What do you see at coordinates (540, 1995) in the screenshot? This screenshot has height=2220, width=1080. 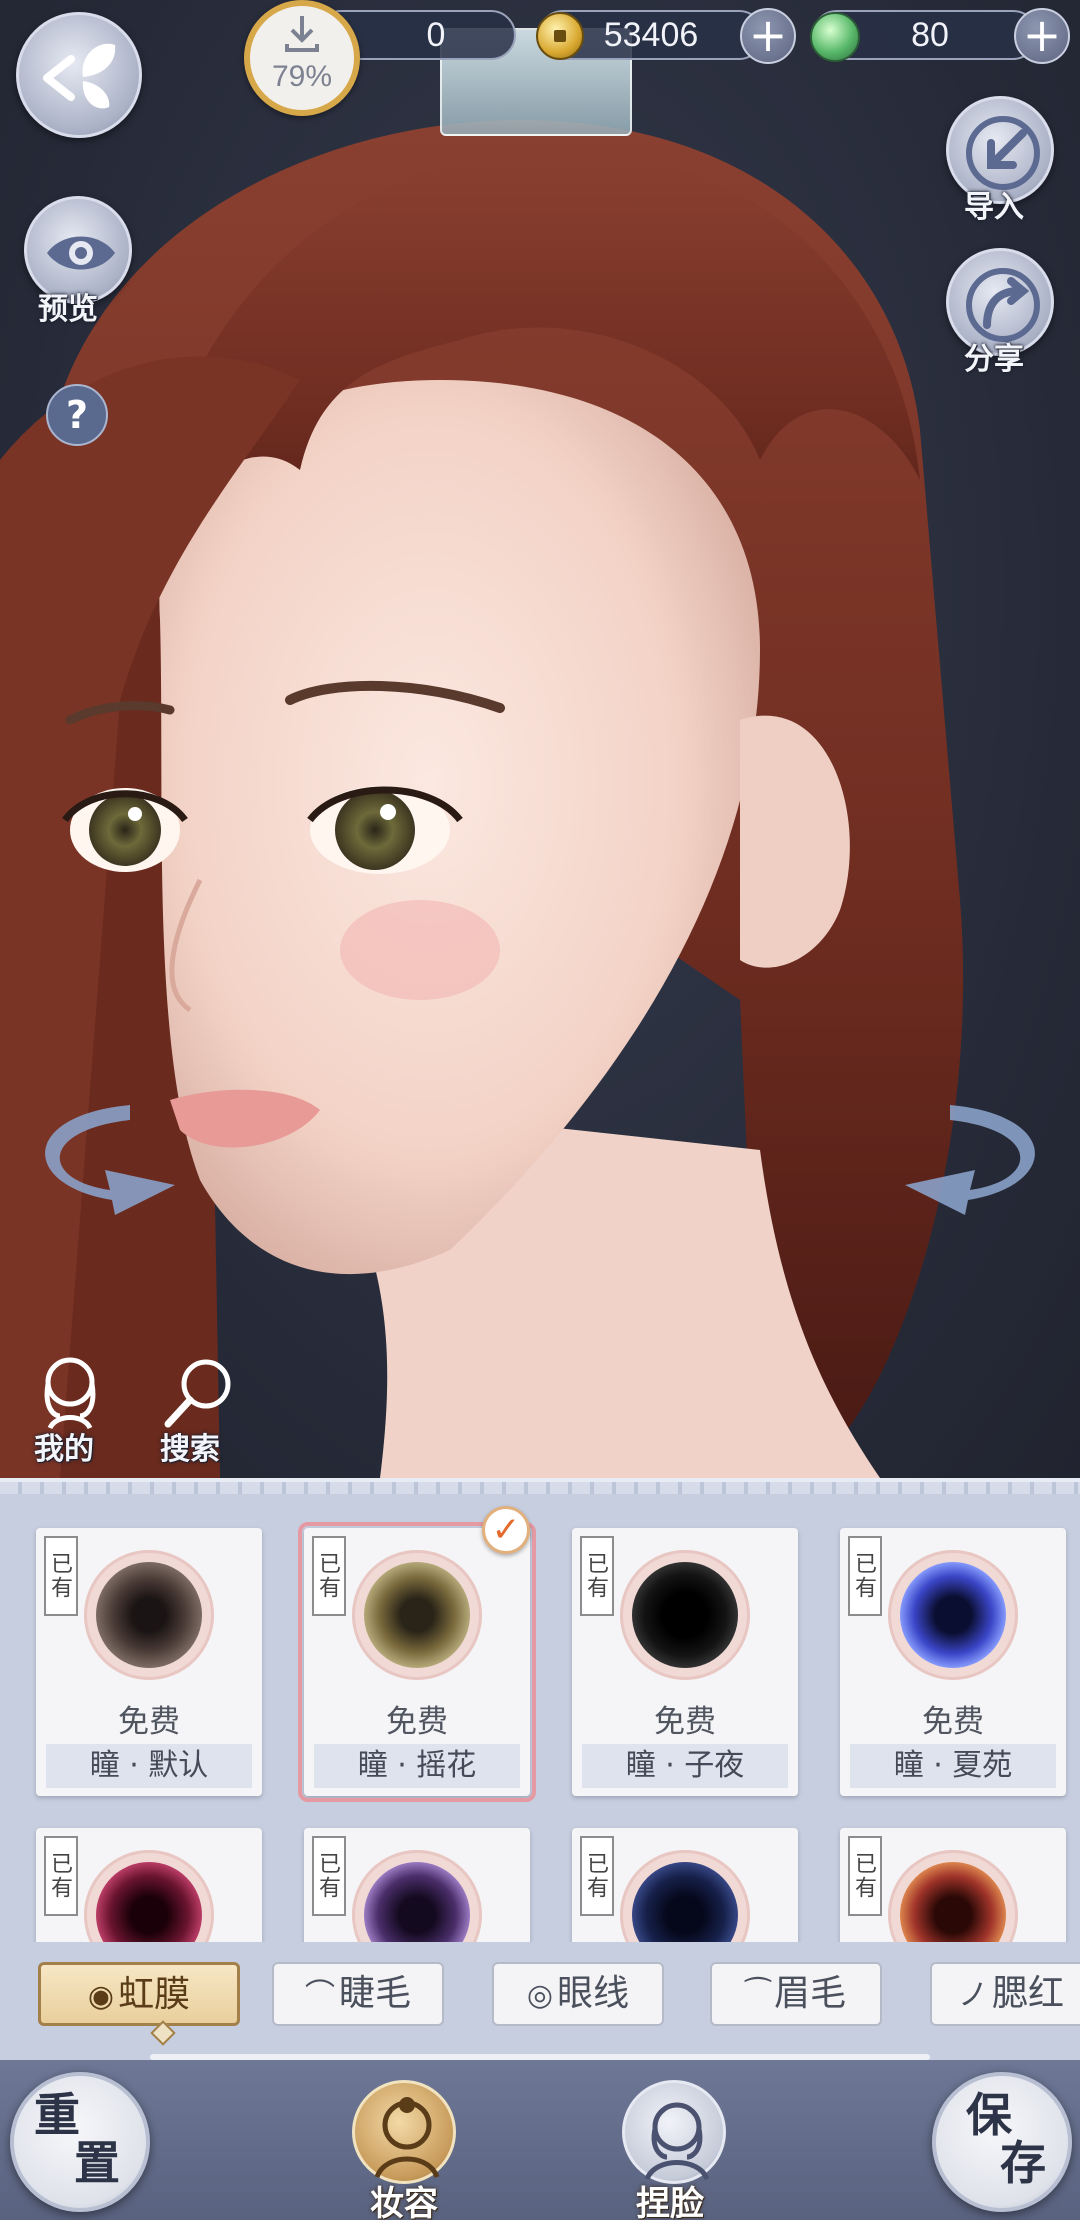 I see `eye-icon: ◎` at bounding box center [540, 1995].